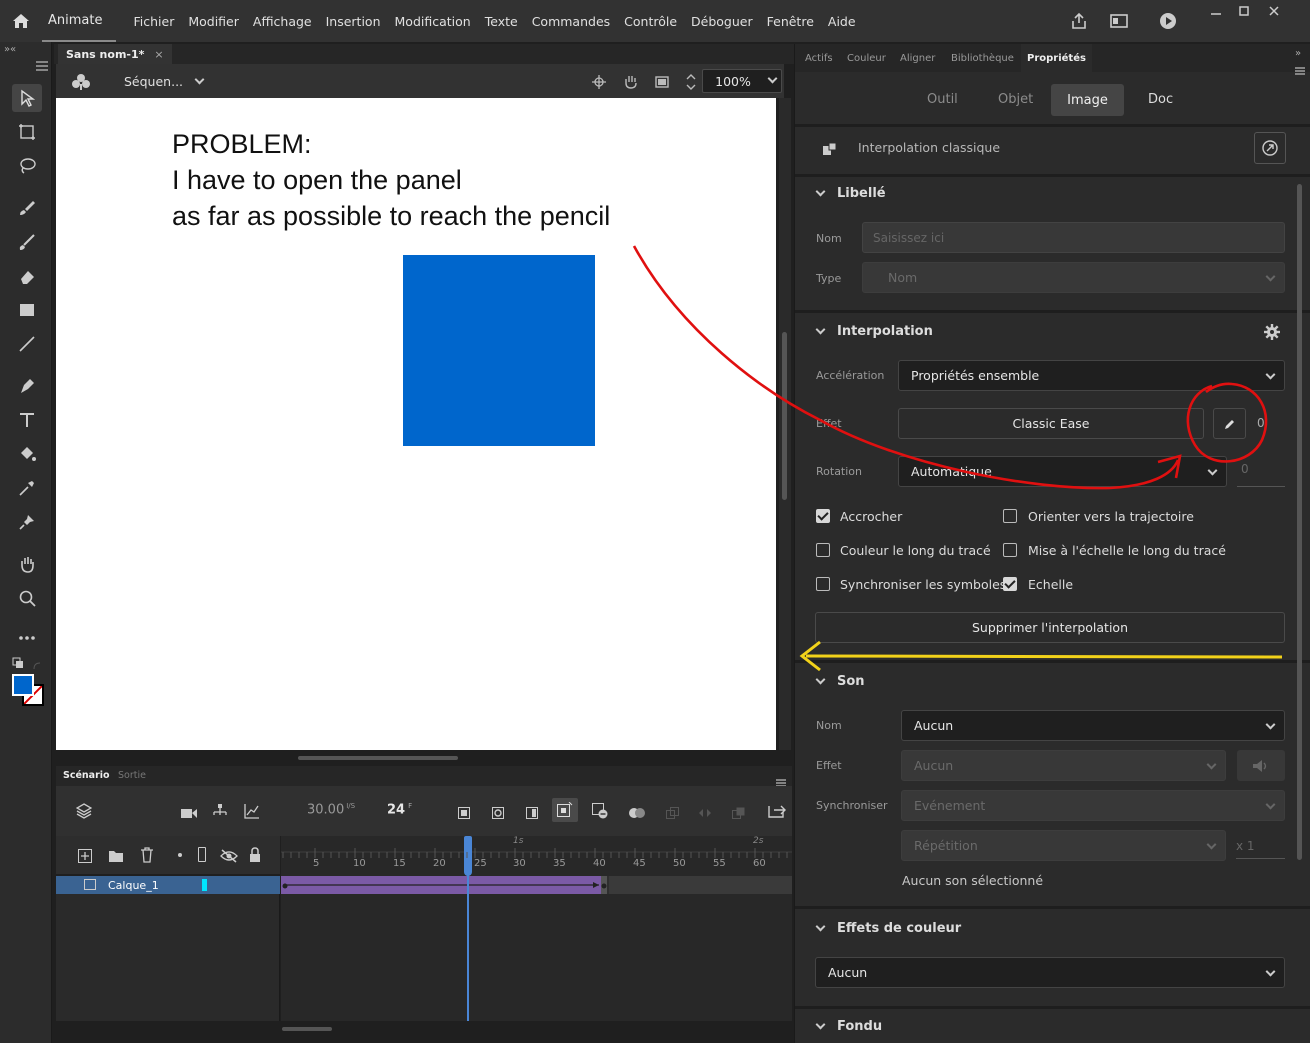 The width and height of the screenshot is (1310, 1043). What do you see at coordinates (21, 21) in the screenshot?
I see `home-icon` at bounding box center [21, 21].